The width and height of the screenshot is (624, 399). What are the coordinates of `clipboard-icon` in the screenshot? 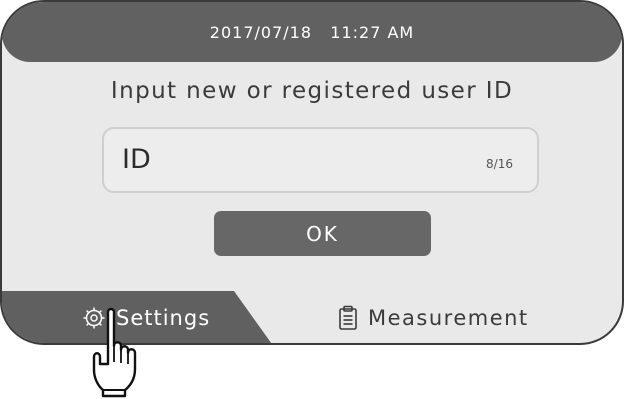 It's located at (348, 317).